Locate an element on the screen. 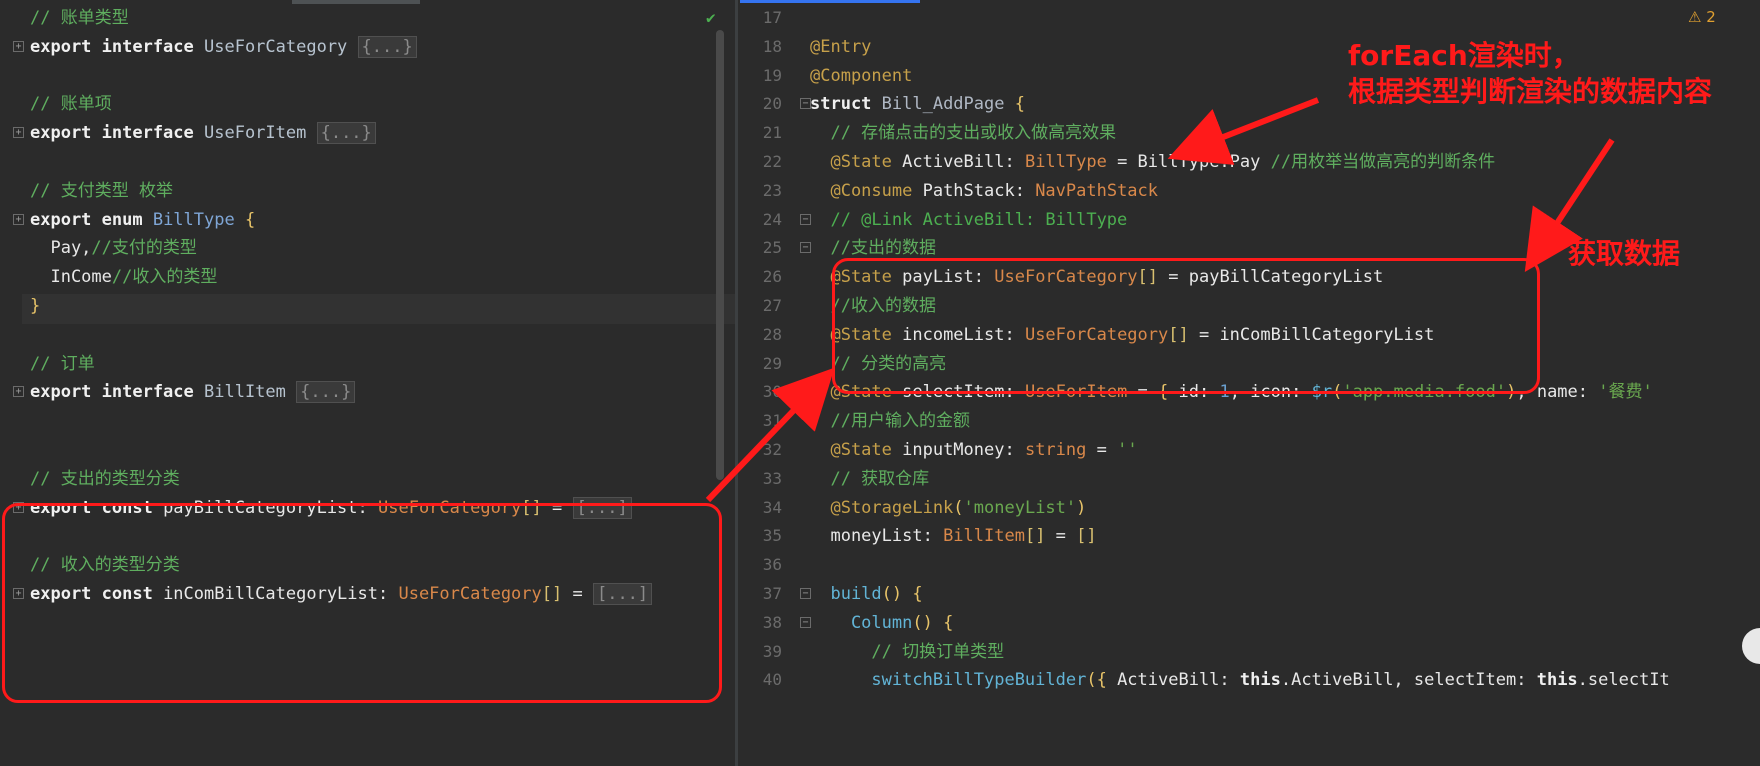  arrow-to-state-box is located at coordinates (1569, 205).